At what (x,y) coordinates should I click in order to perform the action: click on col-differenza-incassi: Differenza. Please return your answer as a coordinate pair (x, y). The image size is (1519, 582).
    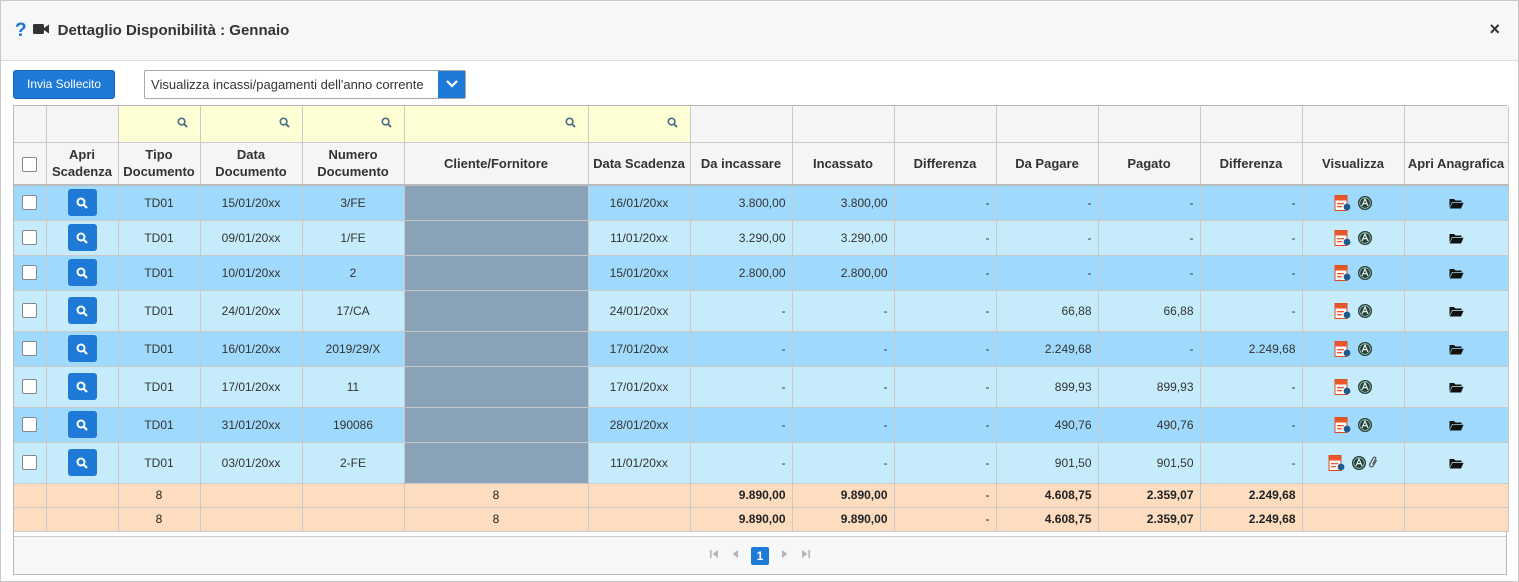
    Looking at the image, I should click on (945, 164).